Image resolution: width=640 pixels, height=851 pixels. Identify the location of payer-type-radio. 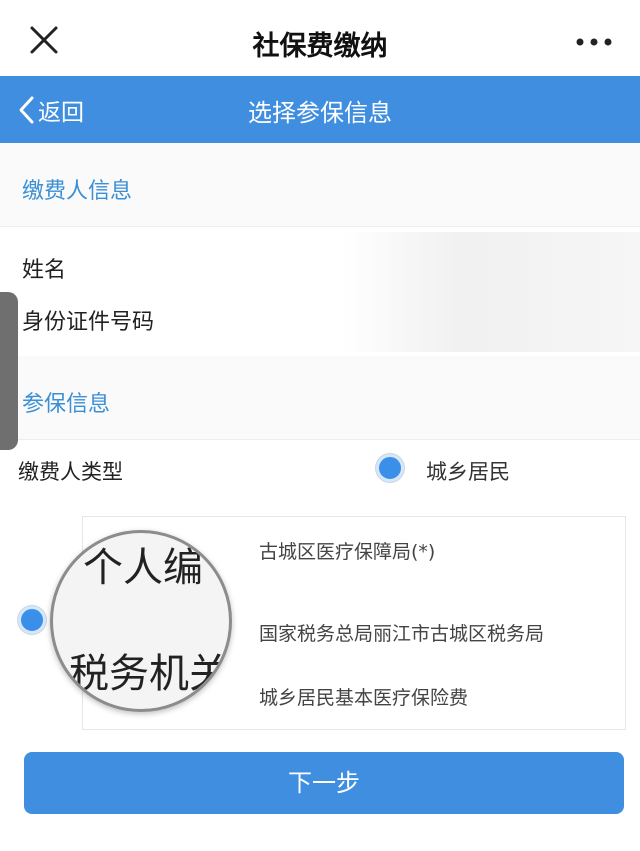
(390, 468).